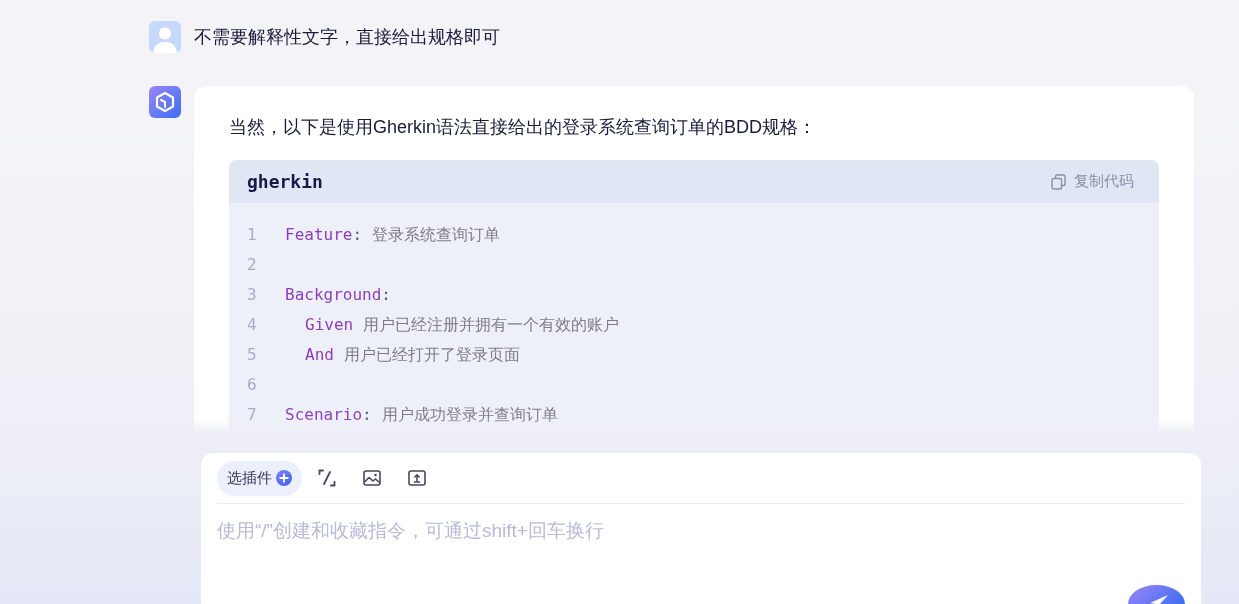  Describe the element at coordinates (252, 295) in the screenshot. I see `line-number: 3` at that location.